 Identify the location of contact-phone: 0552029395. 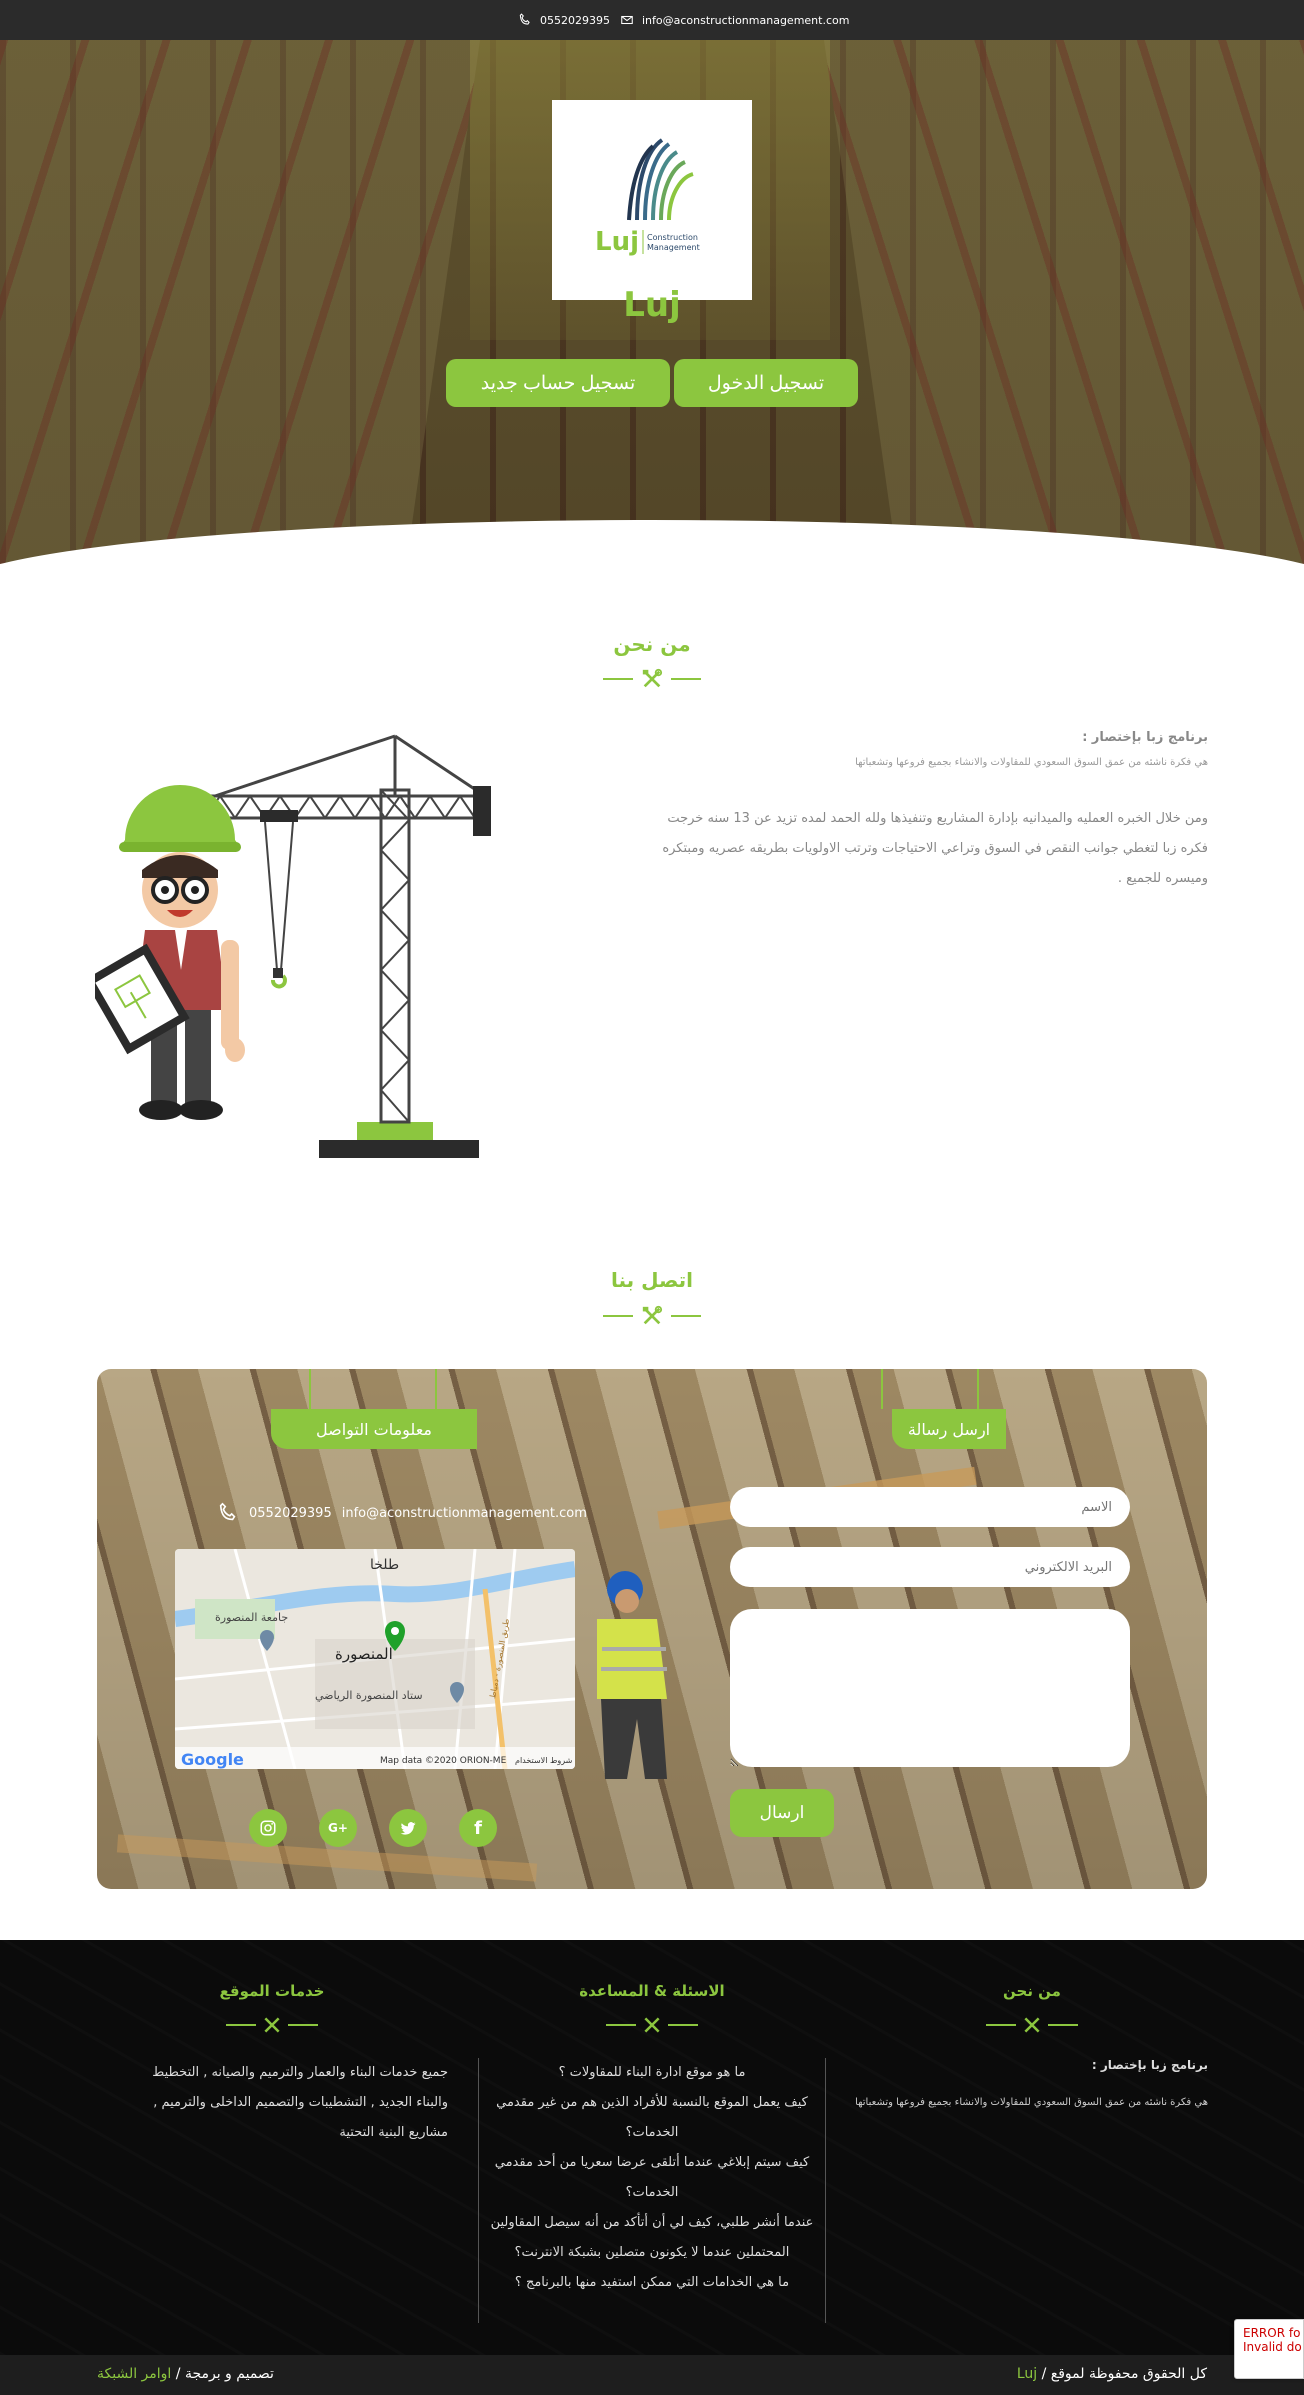
(290, 1513).